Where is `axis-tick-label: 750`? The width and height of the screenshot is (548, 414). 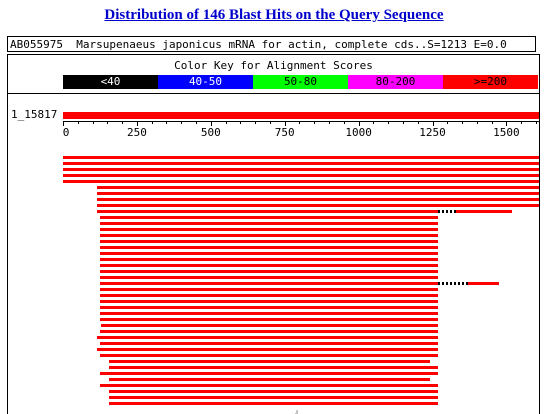
axis-tick-label: 750 is located at coordinates (284, 132).